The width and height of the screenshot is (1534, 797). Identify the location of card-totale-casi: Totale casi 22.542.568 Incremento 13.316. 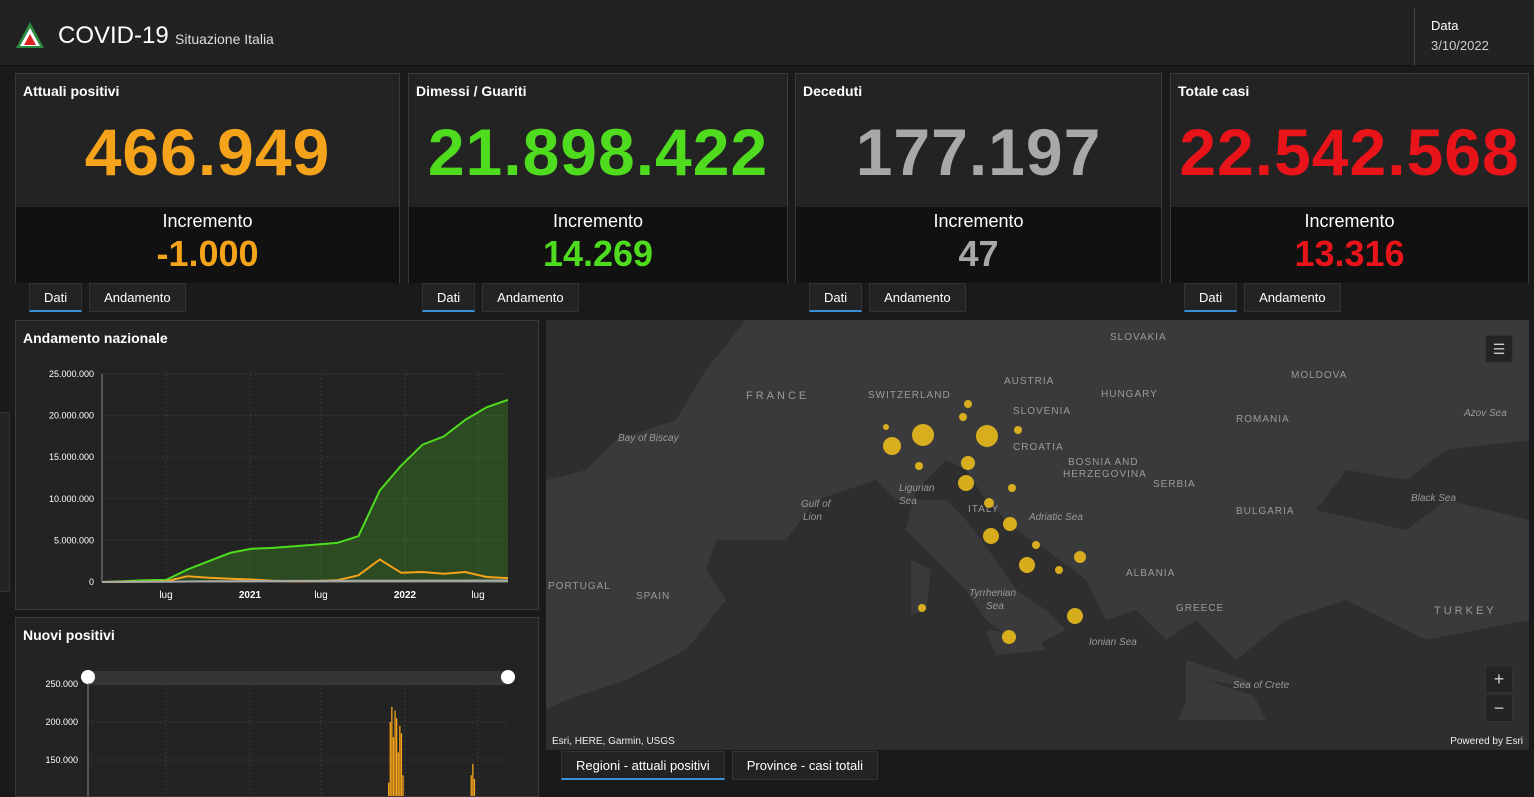
(1349, 178).